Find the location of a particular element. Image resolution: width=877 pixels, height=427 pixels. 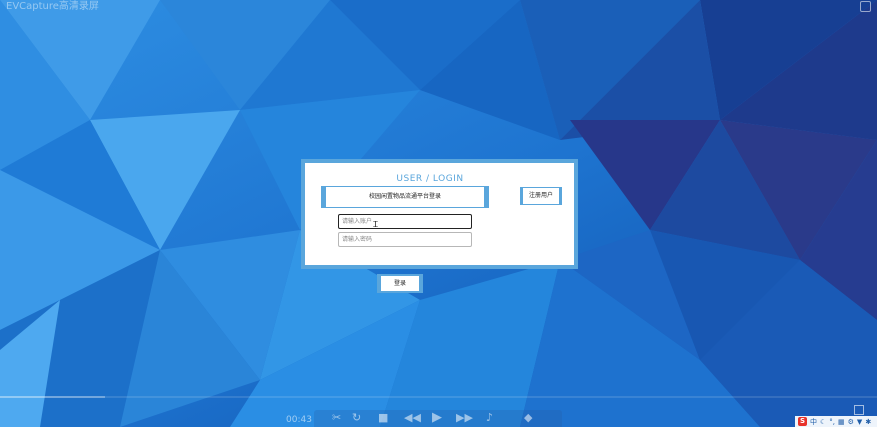

expand-icon is located at coordinates (859, 410).